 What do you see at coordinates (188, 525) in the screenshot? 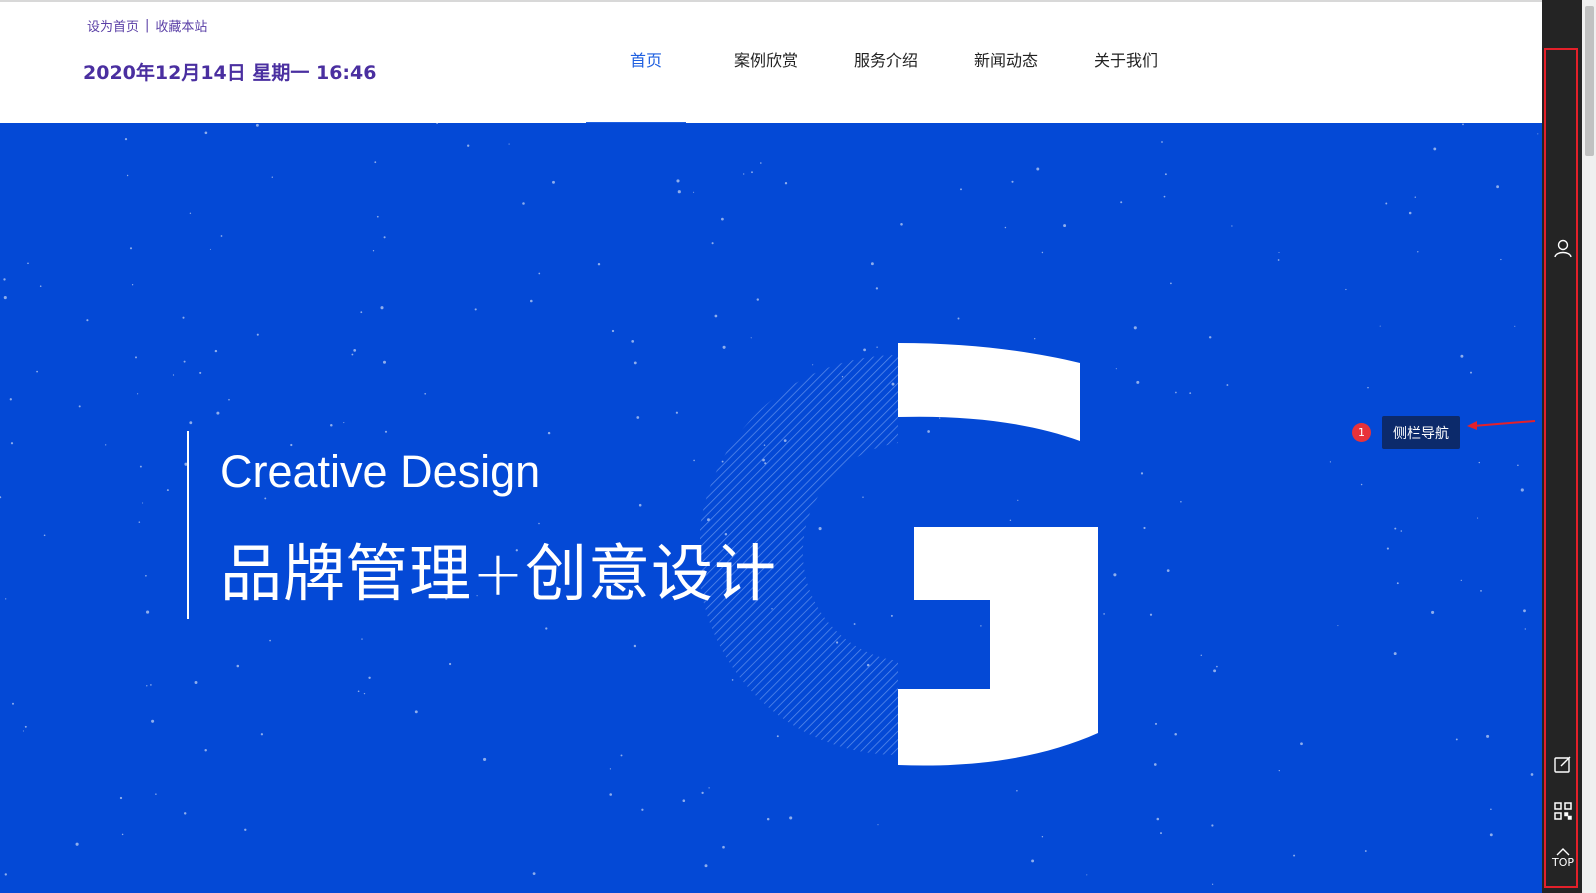
I see `hero-divider-line` at bounding box center [188, 525].